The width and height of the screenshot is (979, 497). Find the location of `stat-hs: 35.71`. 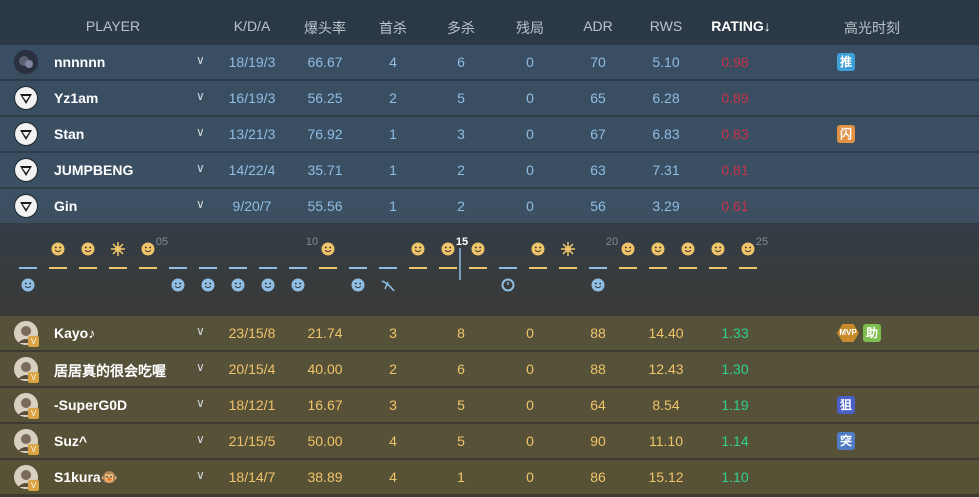

stat-hs: 35.71 is located at coordinates (325, 170).